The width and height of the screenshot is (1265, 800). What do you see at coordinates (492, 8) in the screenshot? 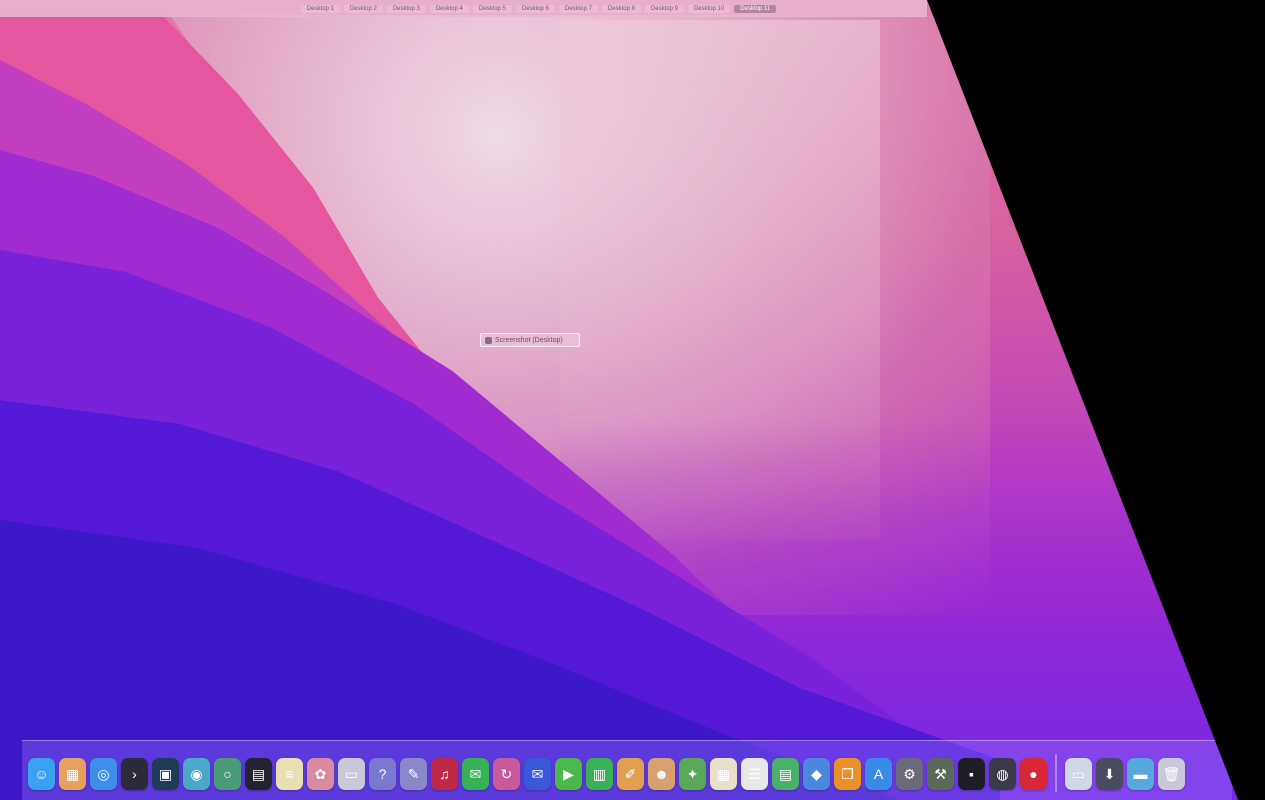
I see `space-thumbnail-5: Desktop 5` at bounding box center [492, 8].